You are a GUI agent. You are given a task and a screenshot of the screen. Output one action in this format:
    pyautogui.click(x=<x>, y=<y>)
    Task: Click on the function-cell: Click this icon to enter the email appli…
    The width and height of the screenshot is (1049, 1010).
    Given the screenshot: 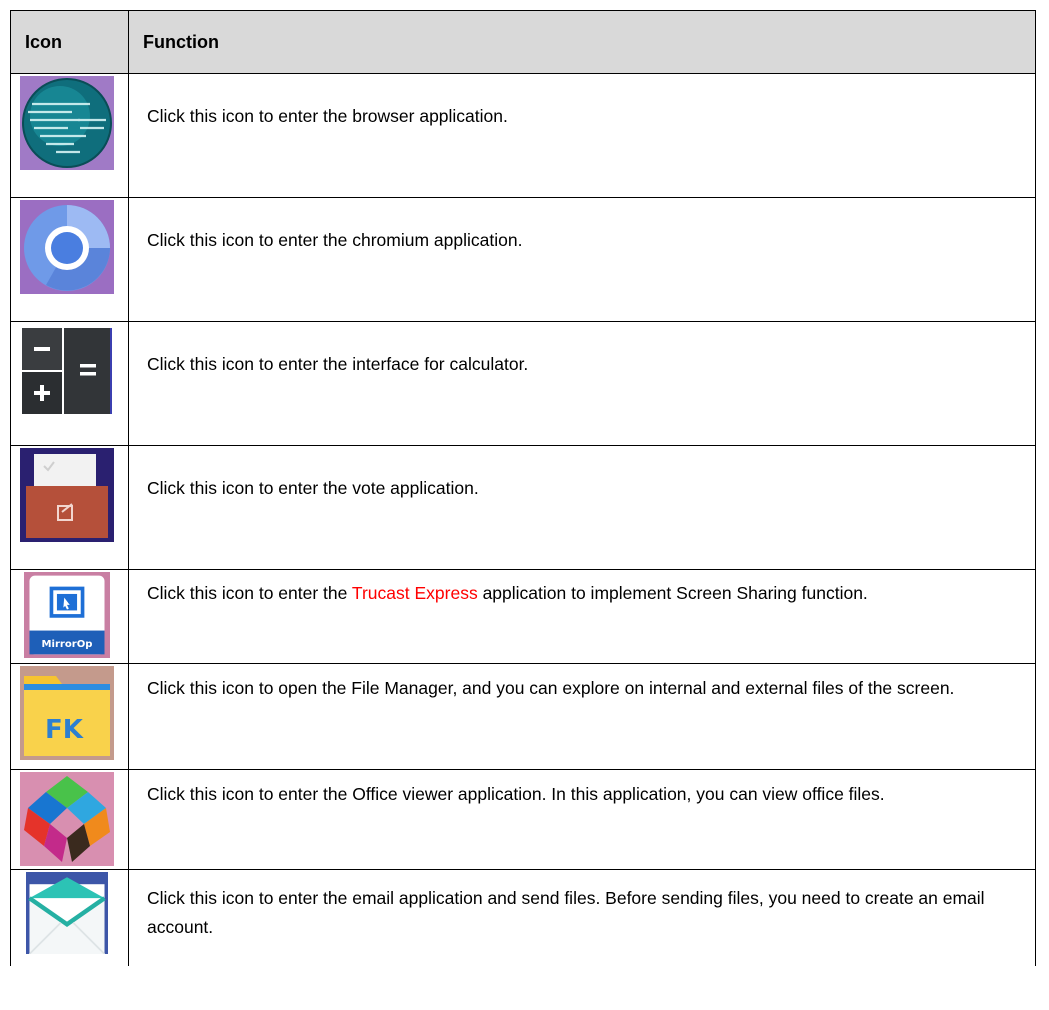 What is the action you would take?
    pyautogui.click(x=582, y=917)
    